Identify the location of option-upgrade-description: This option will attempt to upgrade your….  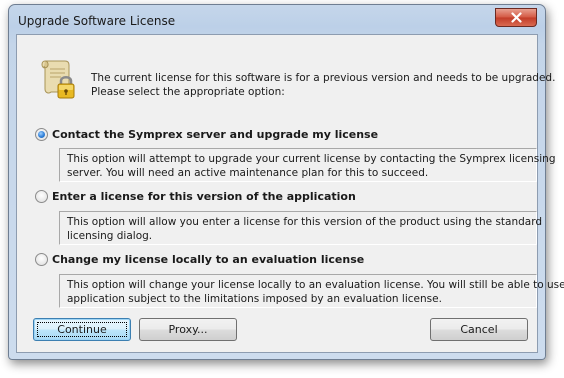
(307, 165).